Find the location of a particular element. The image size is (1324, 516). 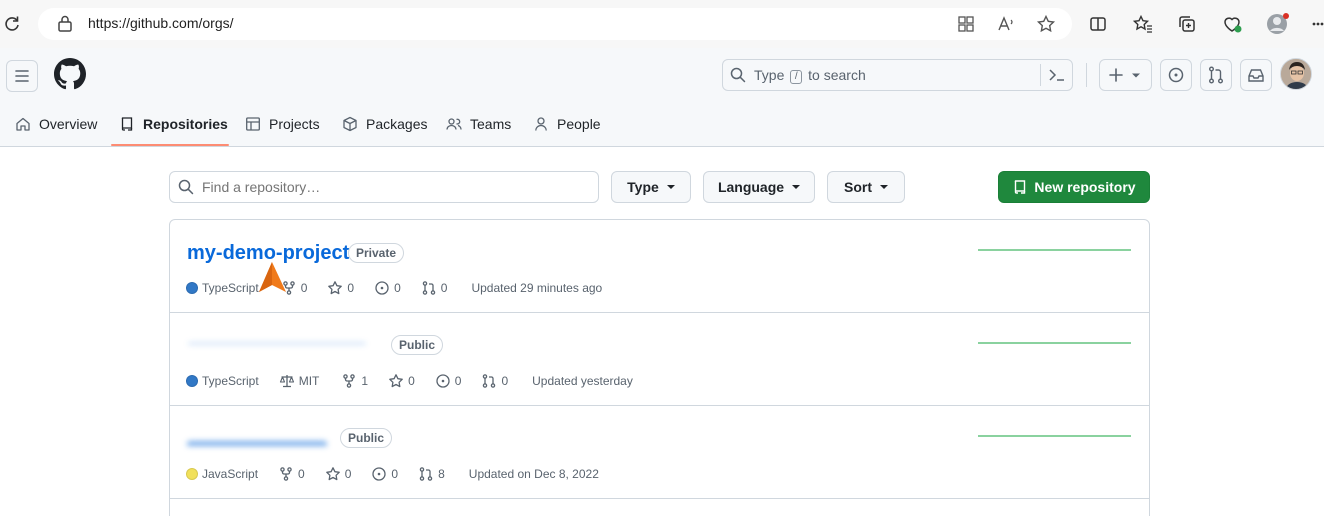

profile-icon is located at coordinates (1278, 24).